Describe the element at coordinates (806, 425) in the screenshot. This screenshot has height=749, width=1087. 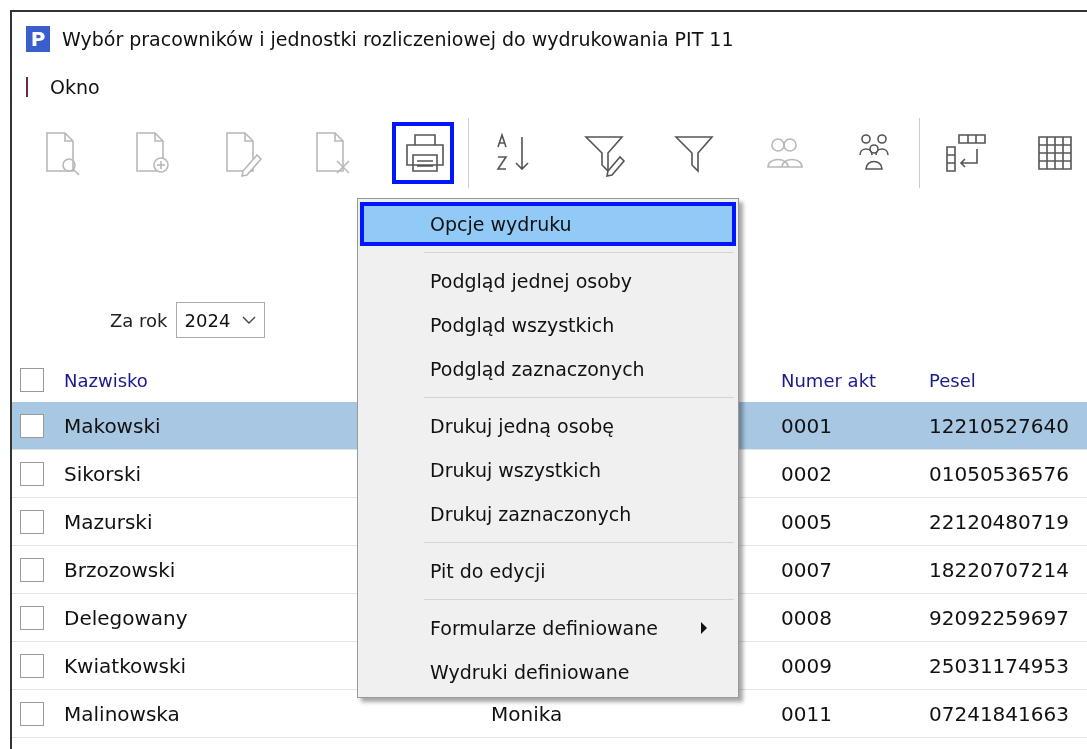
I see `table-cell: 0001` at that location.